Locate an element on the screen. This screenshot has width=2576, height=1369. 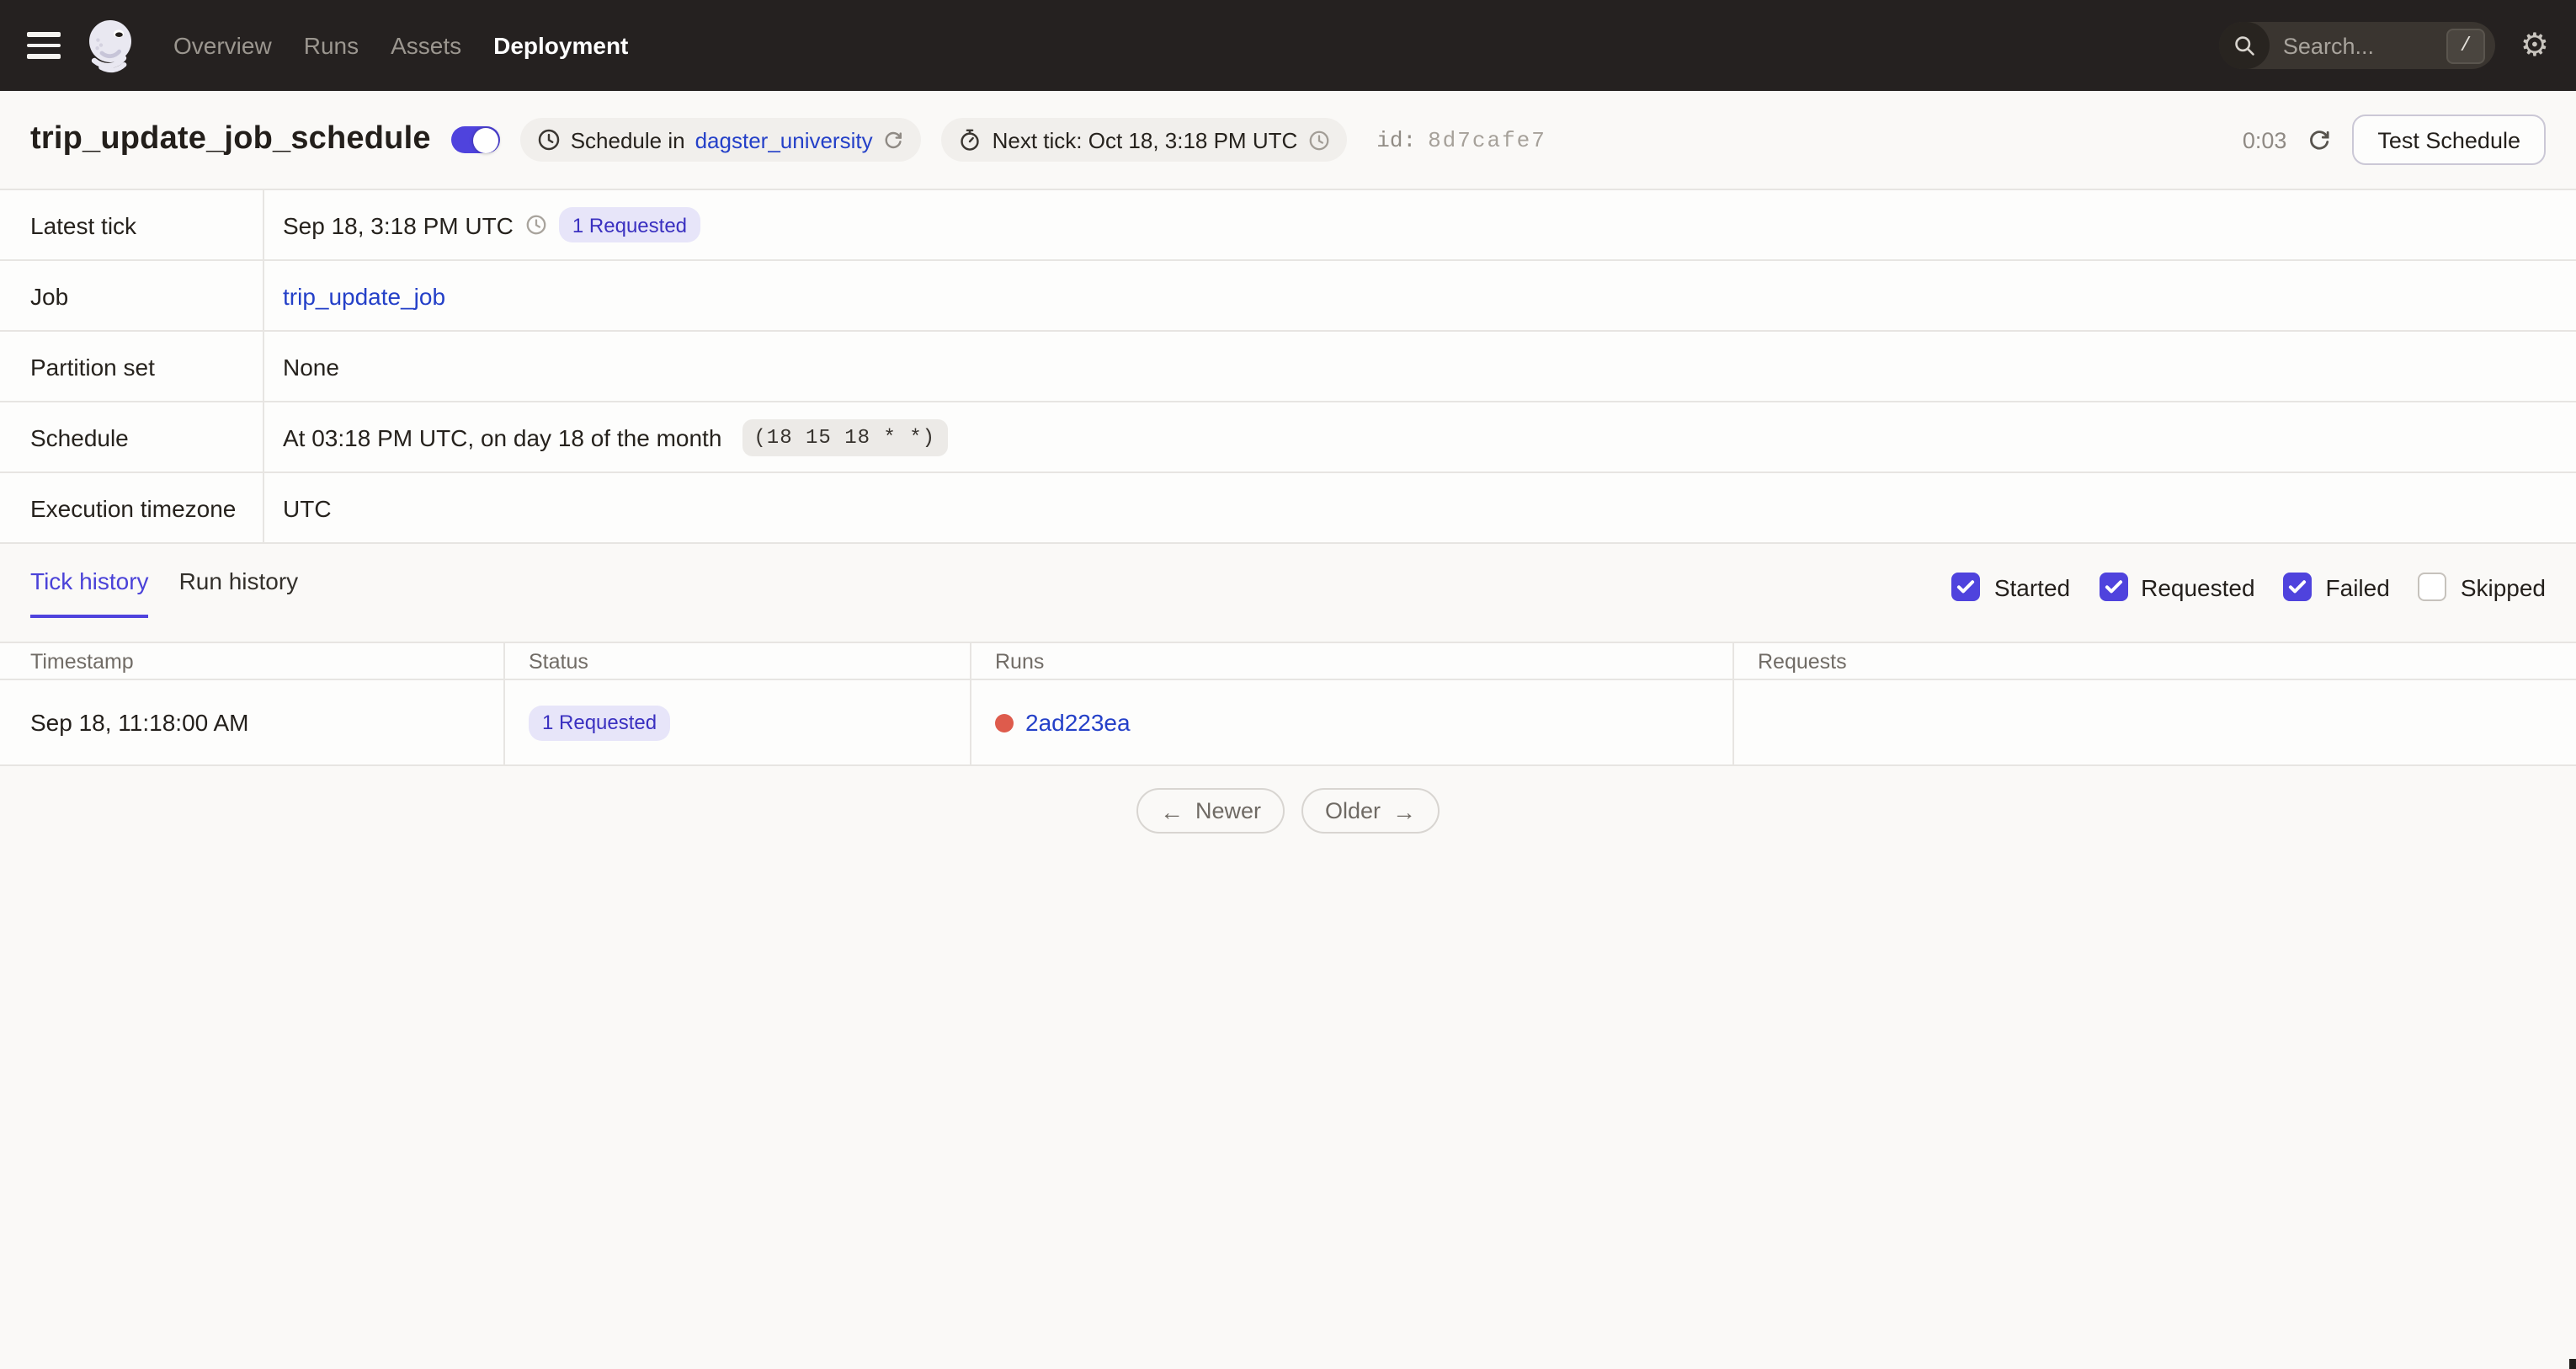
search-input: Search... / is located at coordinates (2357, 45).